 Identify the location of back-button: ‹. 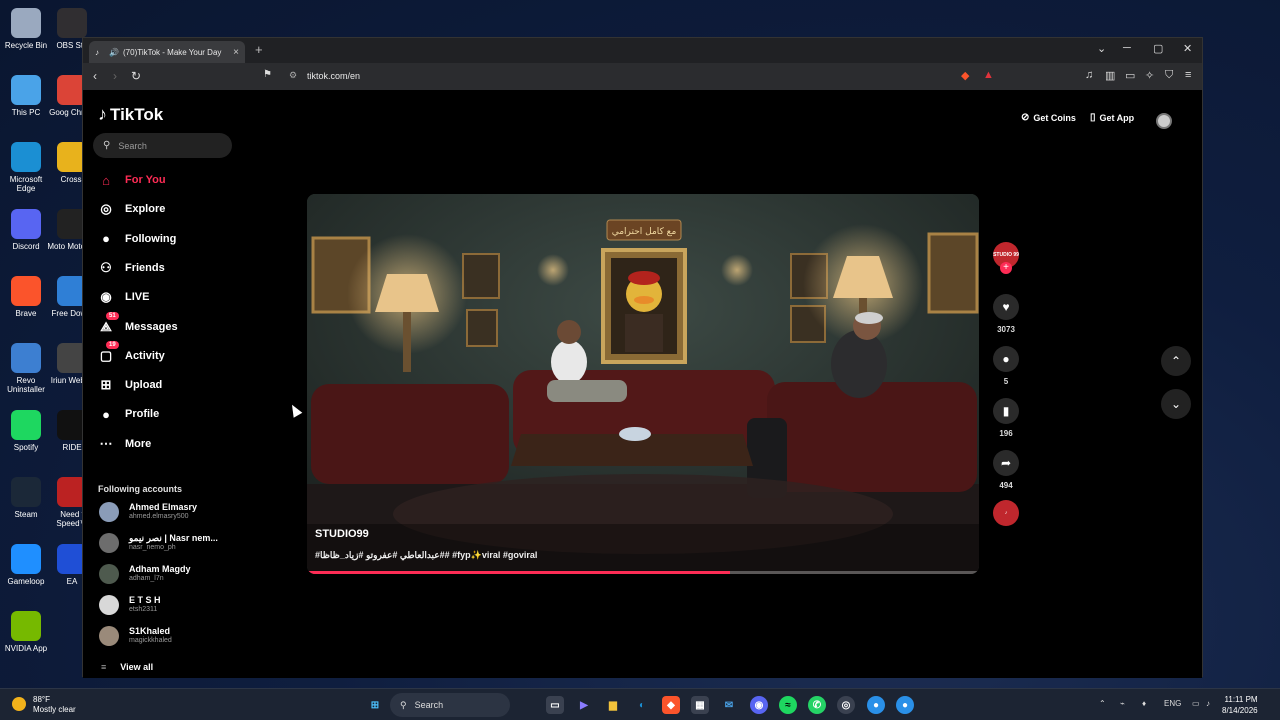
(95, 76).